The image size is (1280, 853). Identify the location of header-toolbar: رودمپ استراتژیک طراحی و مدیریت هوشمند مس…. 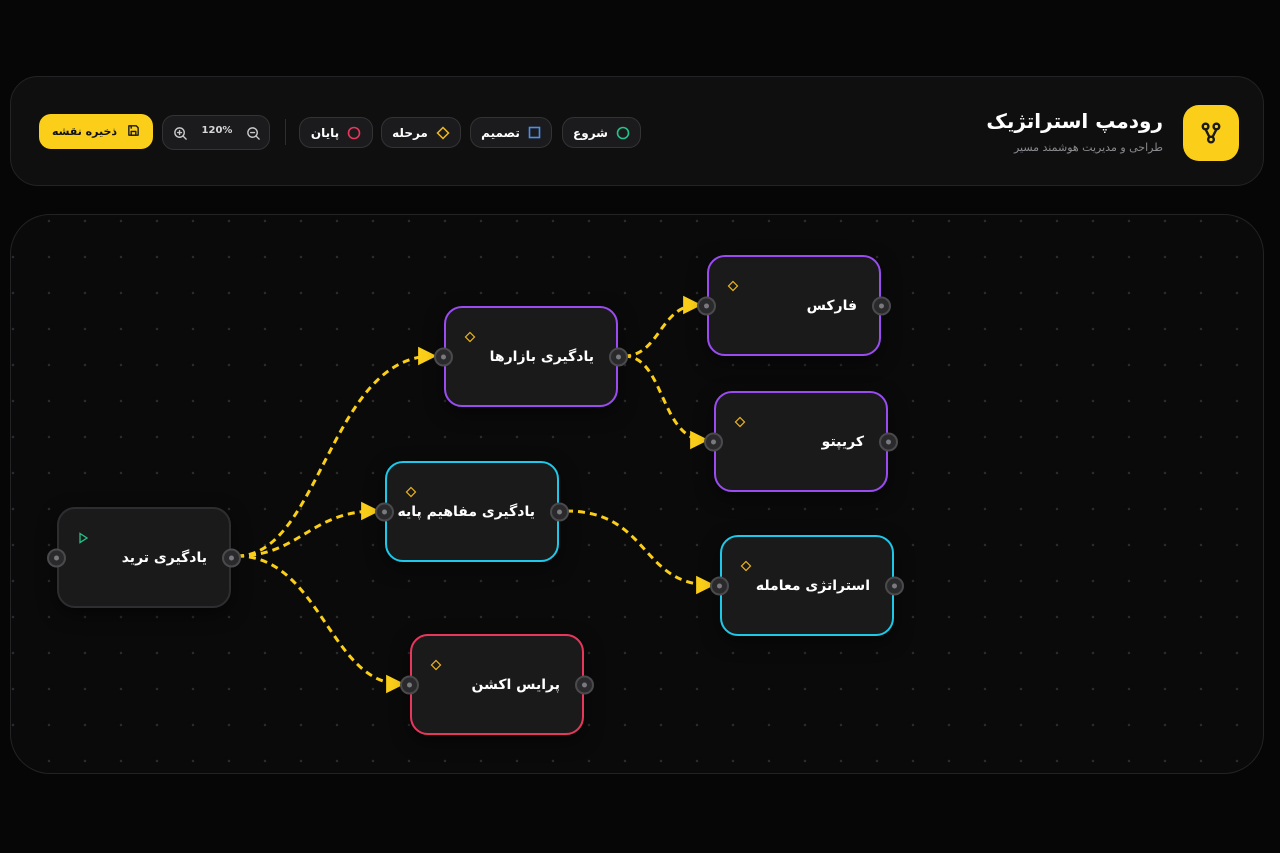
(637, 131).